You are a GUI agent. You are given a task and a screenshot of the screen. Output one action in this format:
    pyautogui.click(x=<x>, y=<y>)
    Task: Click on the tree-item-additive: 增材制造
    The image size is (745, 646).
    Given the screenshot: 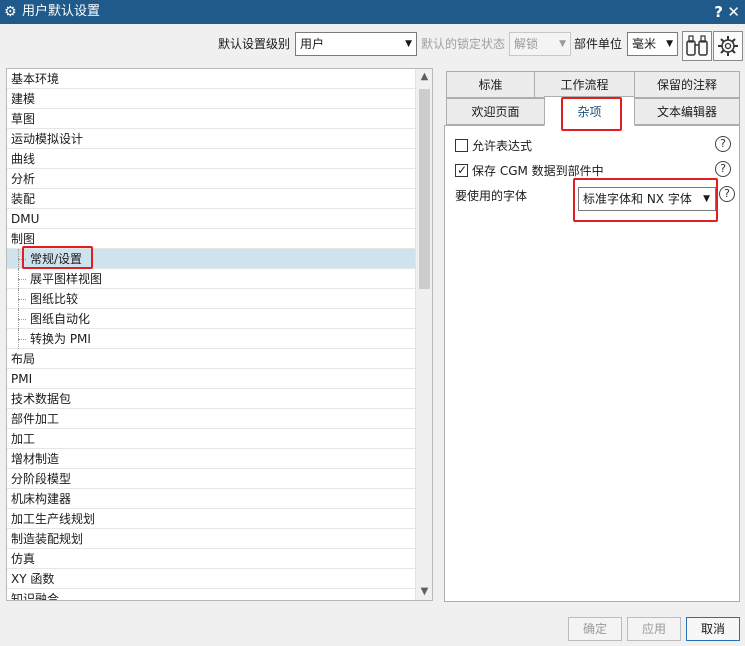 What is the action you would take?
    pyautogui.click(x=211, y=459)
    